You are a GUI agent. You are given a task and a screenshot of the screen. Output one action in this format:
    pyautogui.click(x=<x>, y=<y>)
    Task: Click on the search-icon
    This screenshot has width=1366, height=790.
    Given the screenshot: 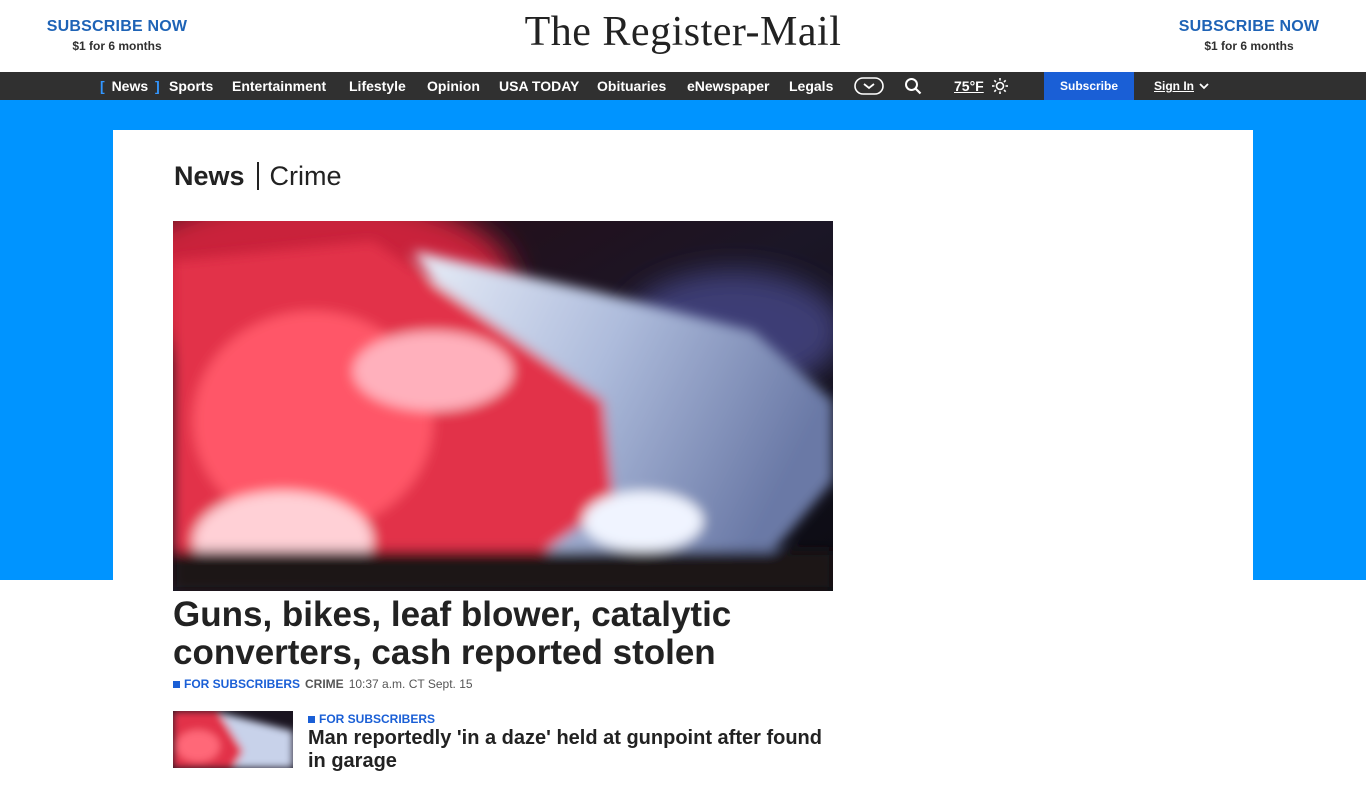 What is the action you would take?
    pyautogui.click(x=913, y=86)
    